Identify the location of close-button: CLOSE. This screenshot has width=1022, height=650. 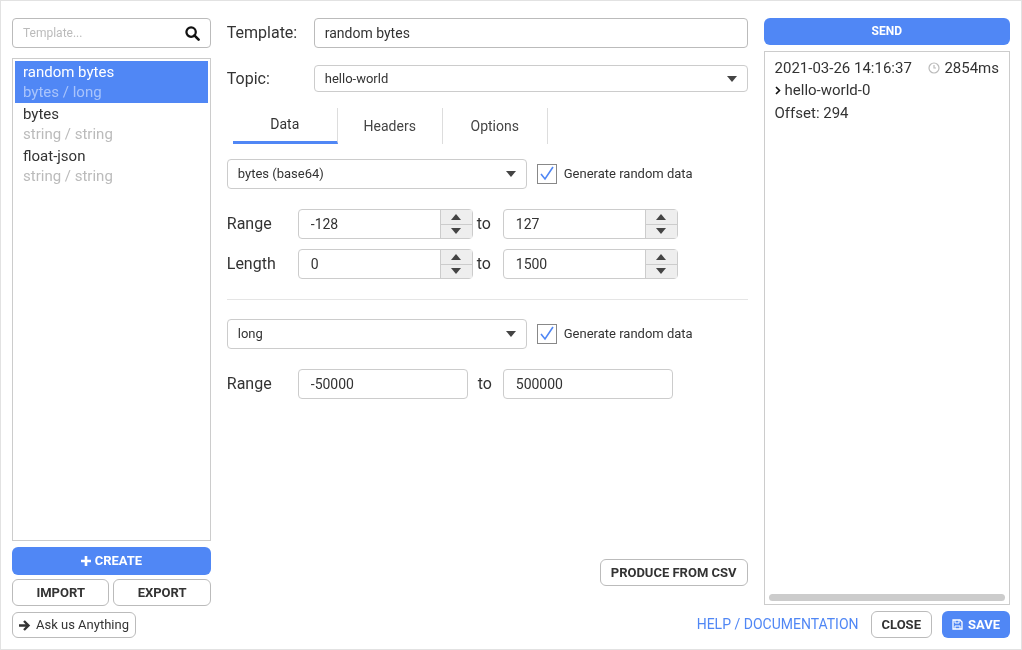
(901, 624).